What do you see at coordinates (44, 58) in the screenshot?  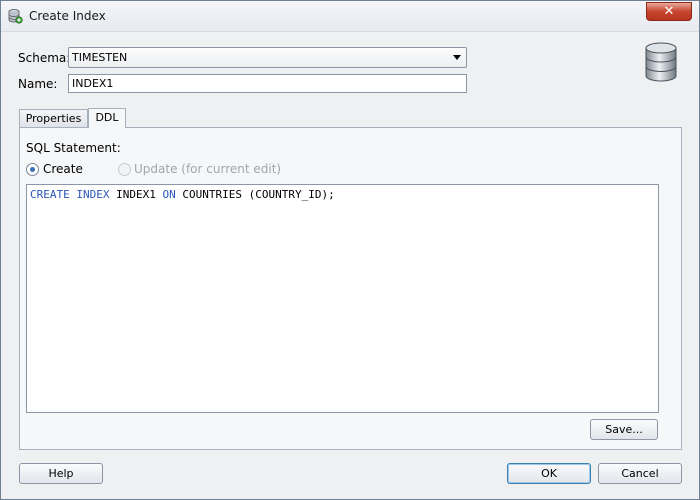 I see `schema-label: Schema:` at bounding box center [44, 58].